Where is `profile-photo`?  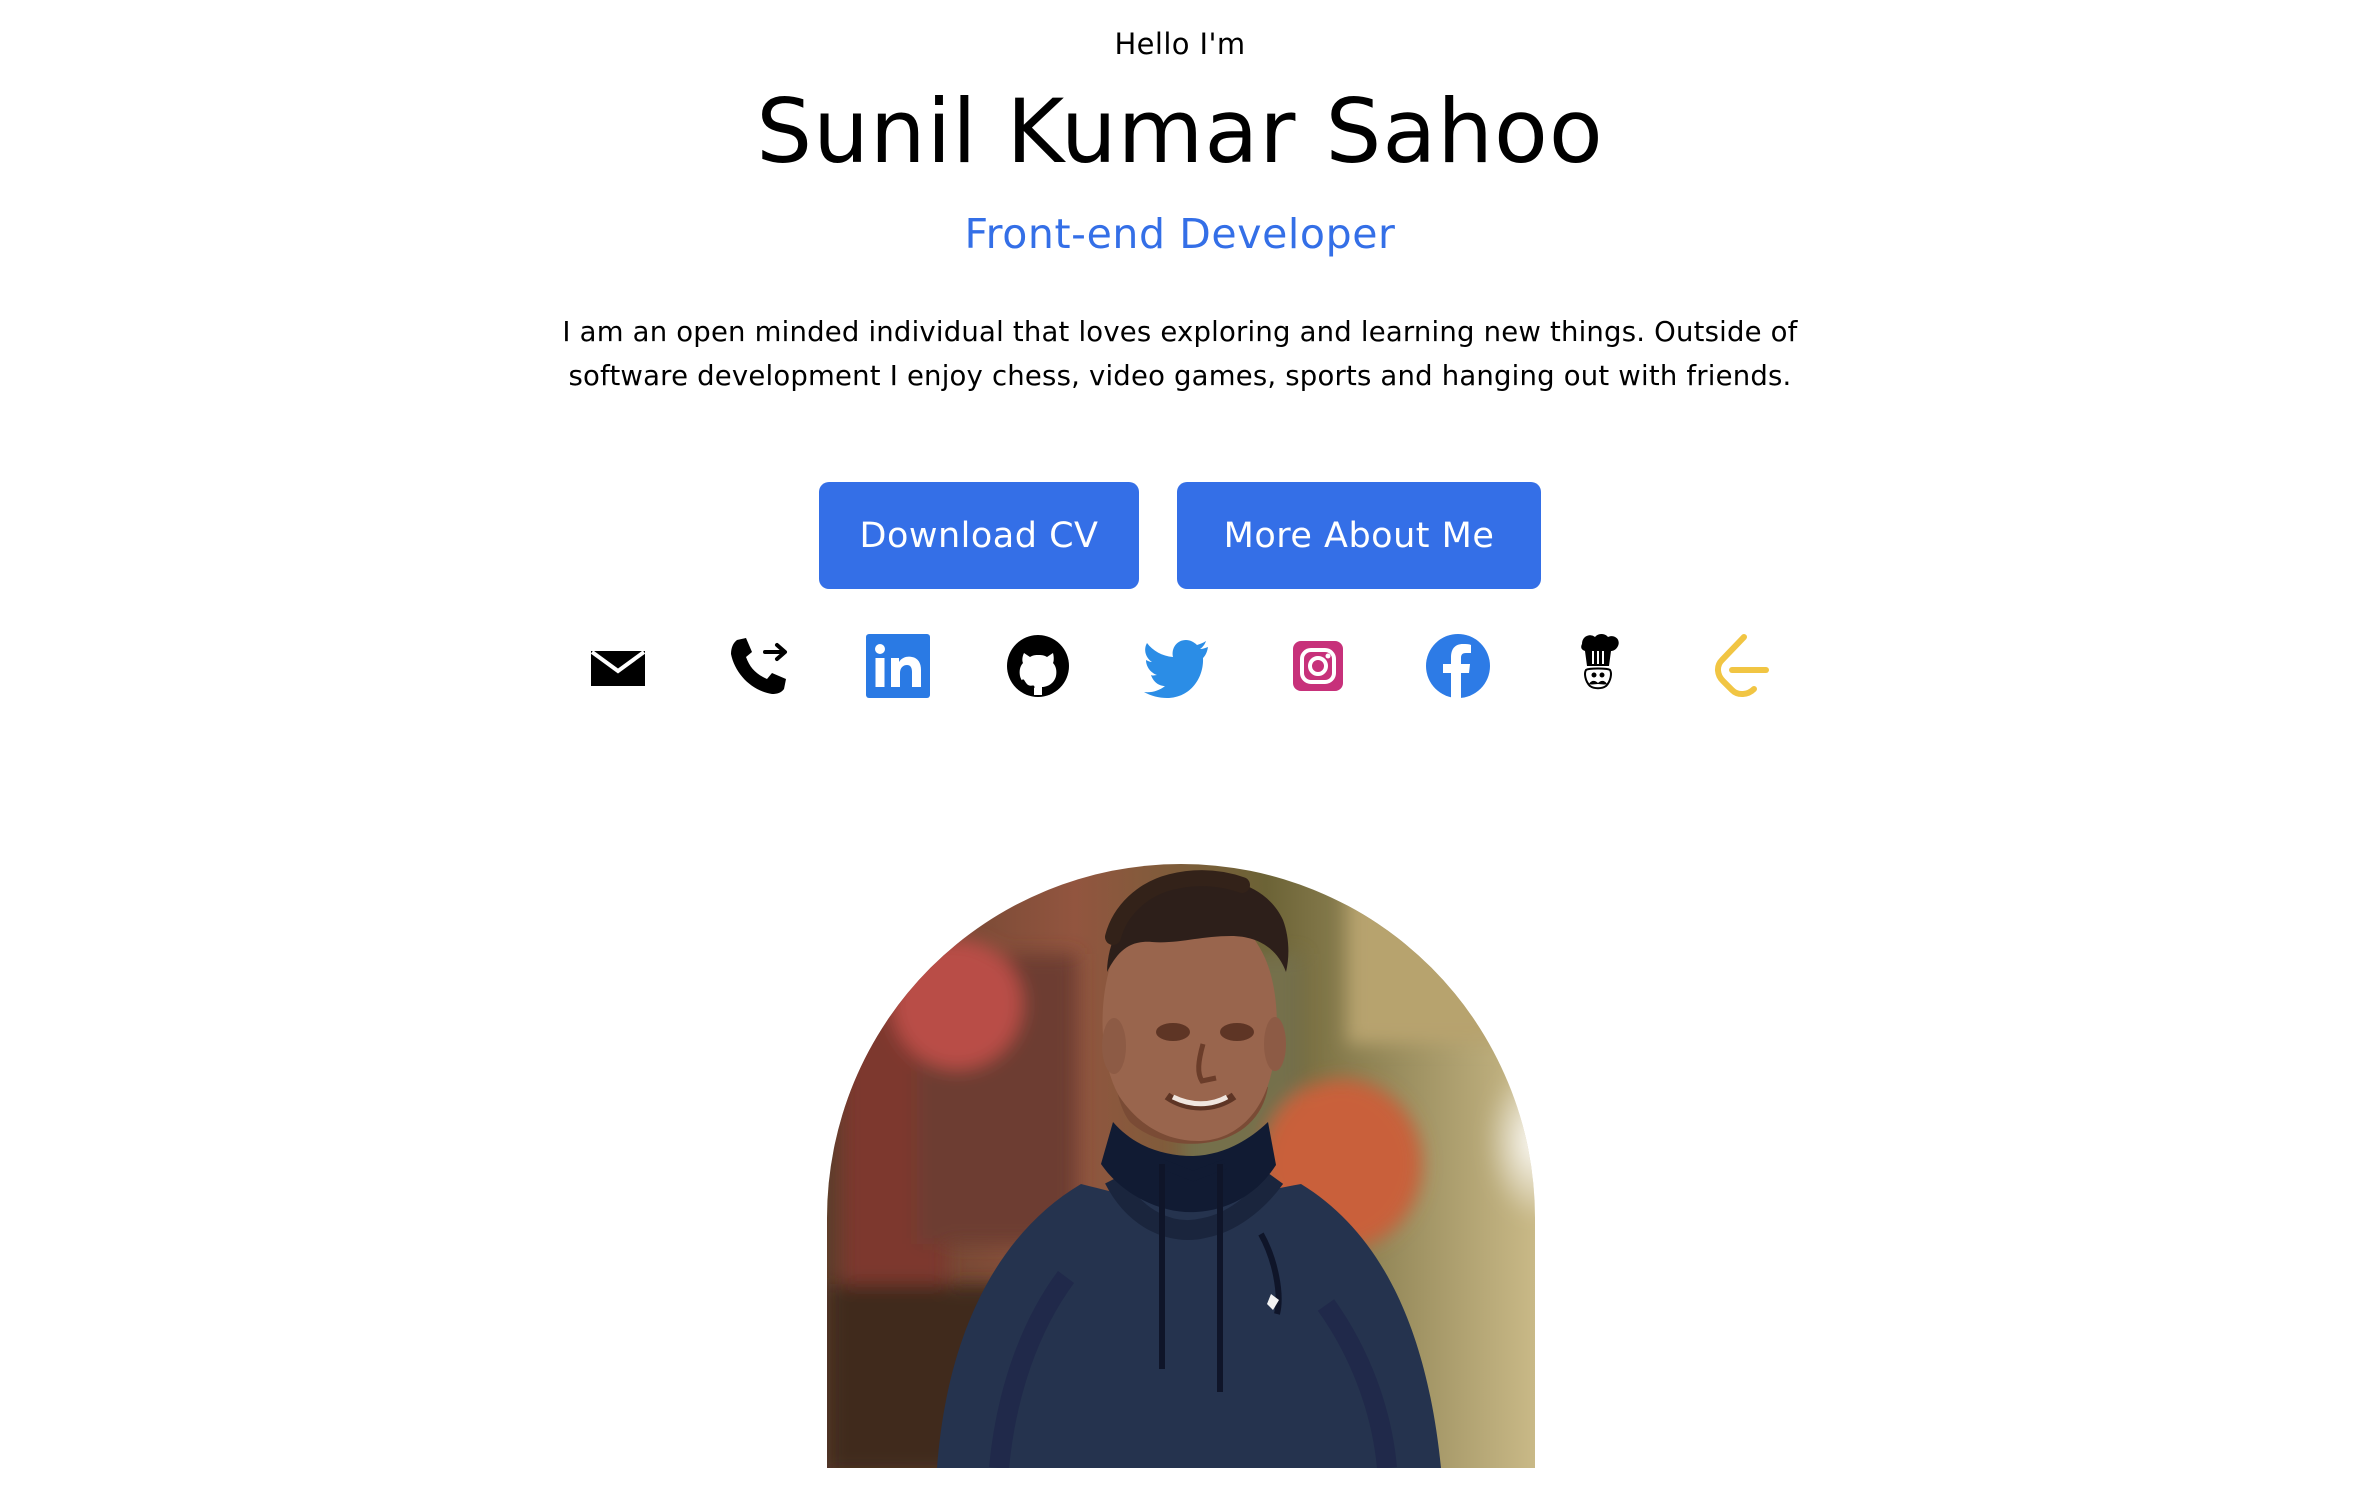
profile-photo is located at coordinates (1181, 1166).